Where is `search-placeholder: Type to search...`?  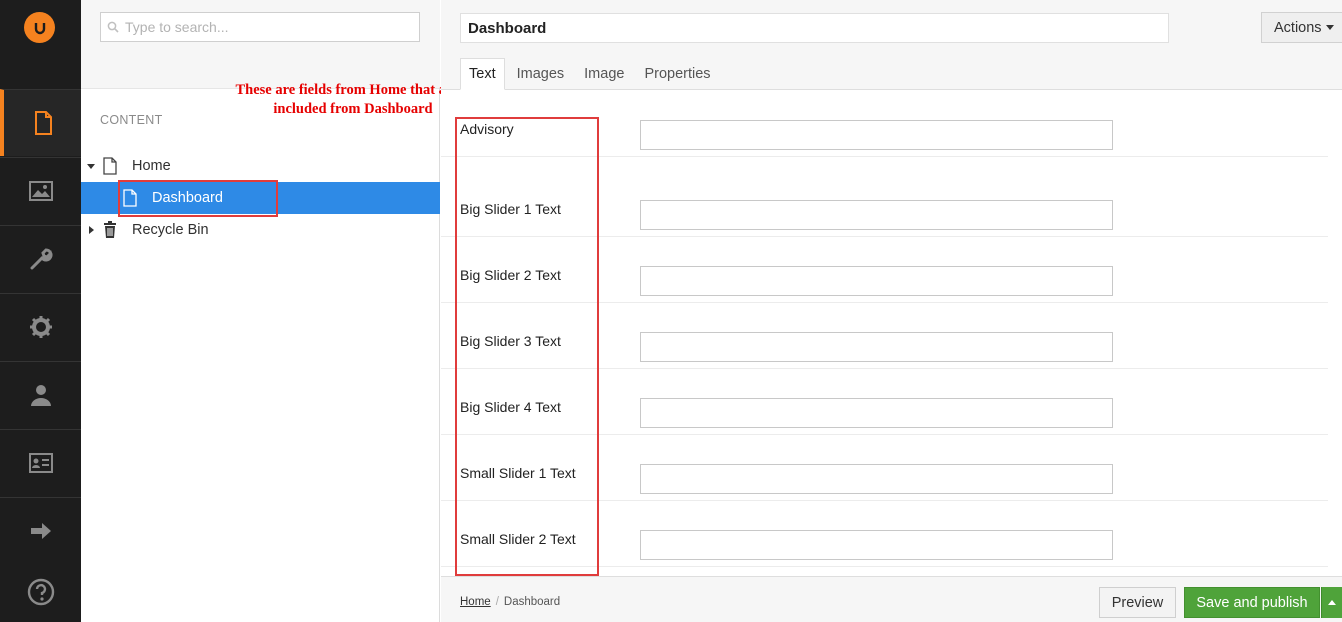
search-placeholder: Type to search... is located at coordinates (177, 27).